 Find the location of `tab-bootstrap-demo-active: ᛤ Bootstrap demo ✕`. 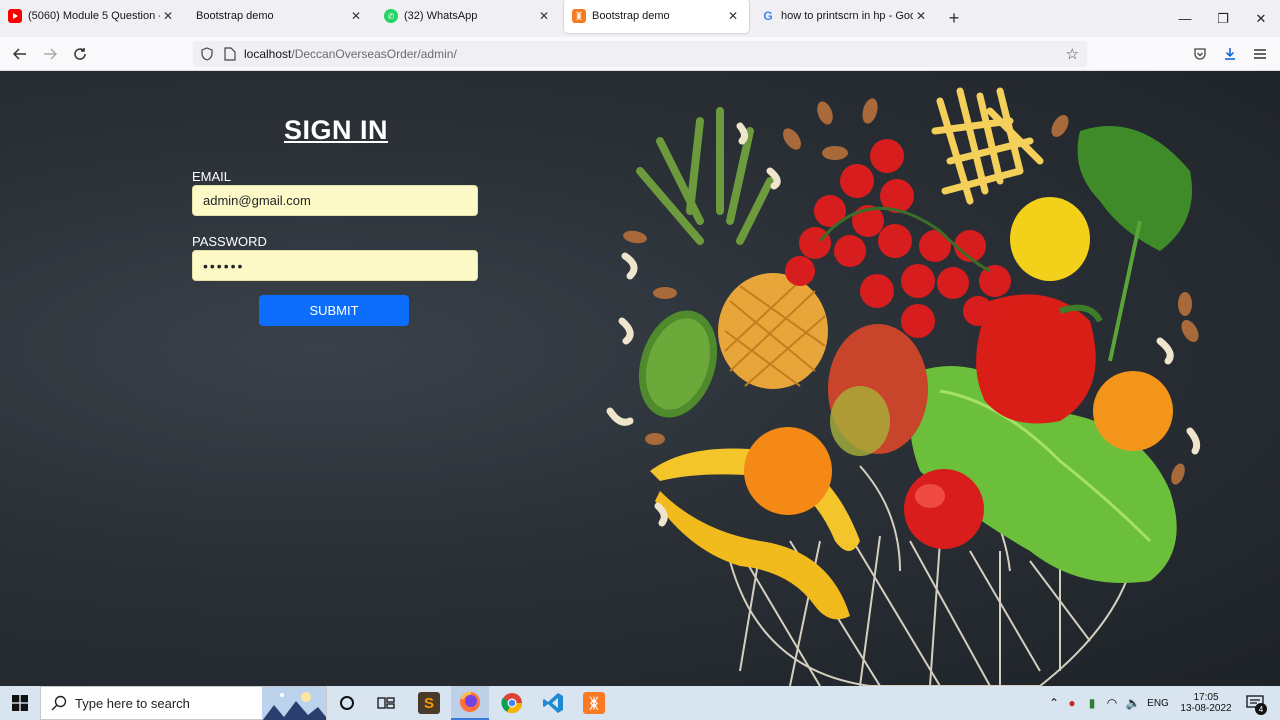

tab-bootstrap-demo-active: ᛤ Bootstrap demo ✕ is located at coordinates (656, 16).